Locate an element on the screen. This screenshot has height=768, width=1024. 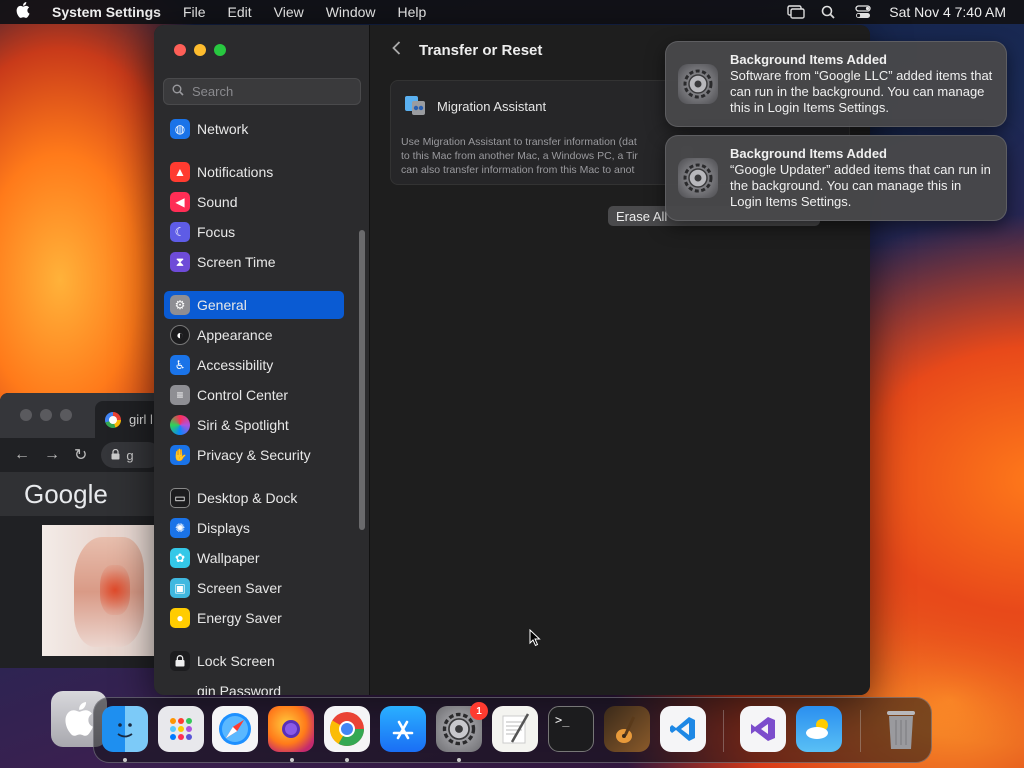
sidebar-item-label: Sound is located at coordinates (217, 202).